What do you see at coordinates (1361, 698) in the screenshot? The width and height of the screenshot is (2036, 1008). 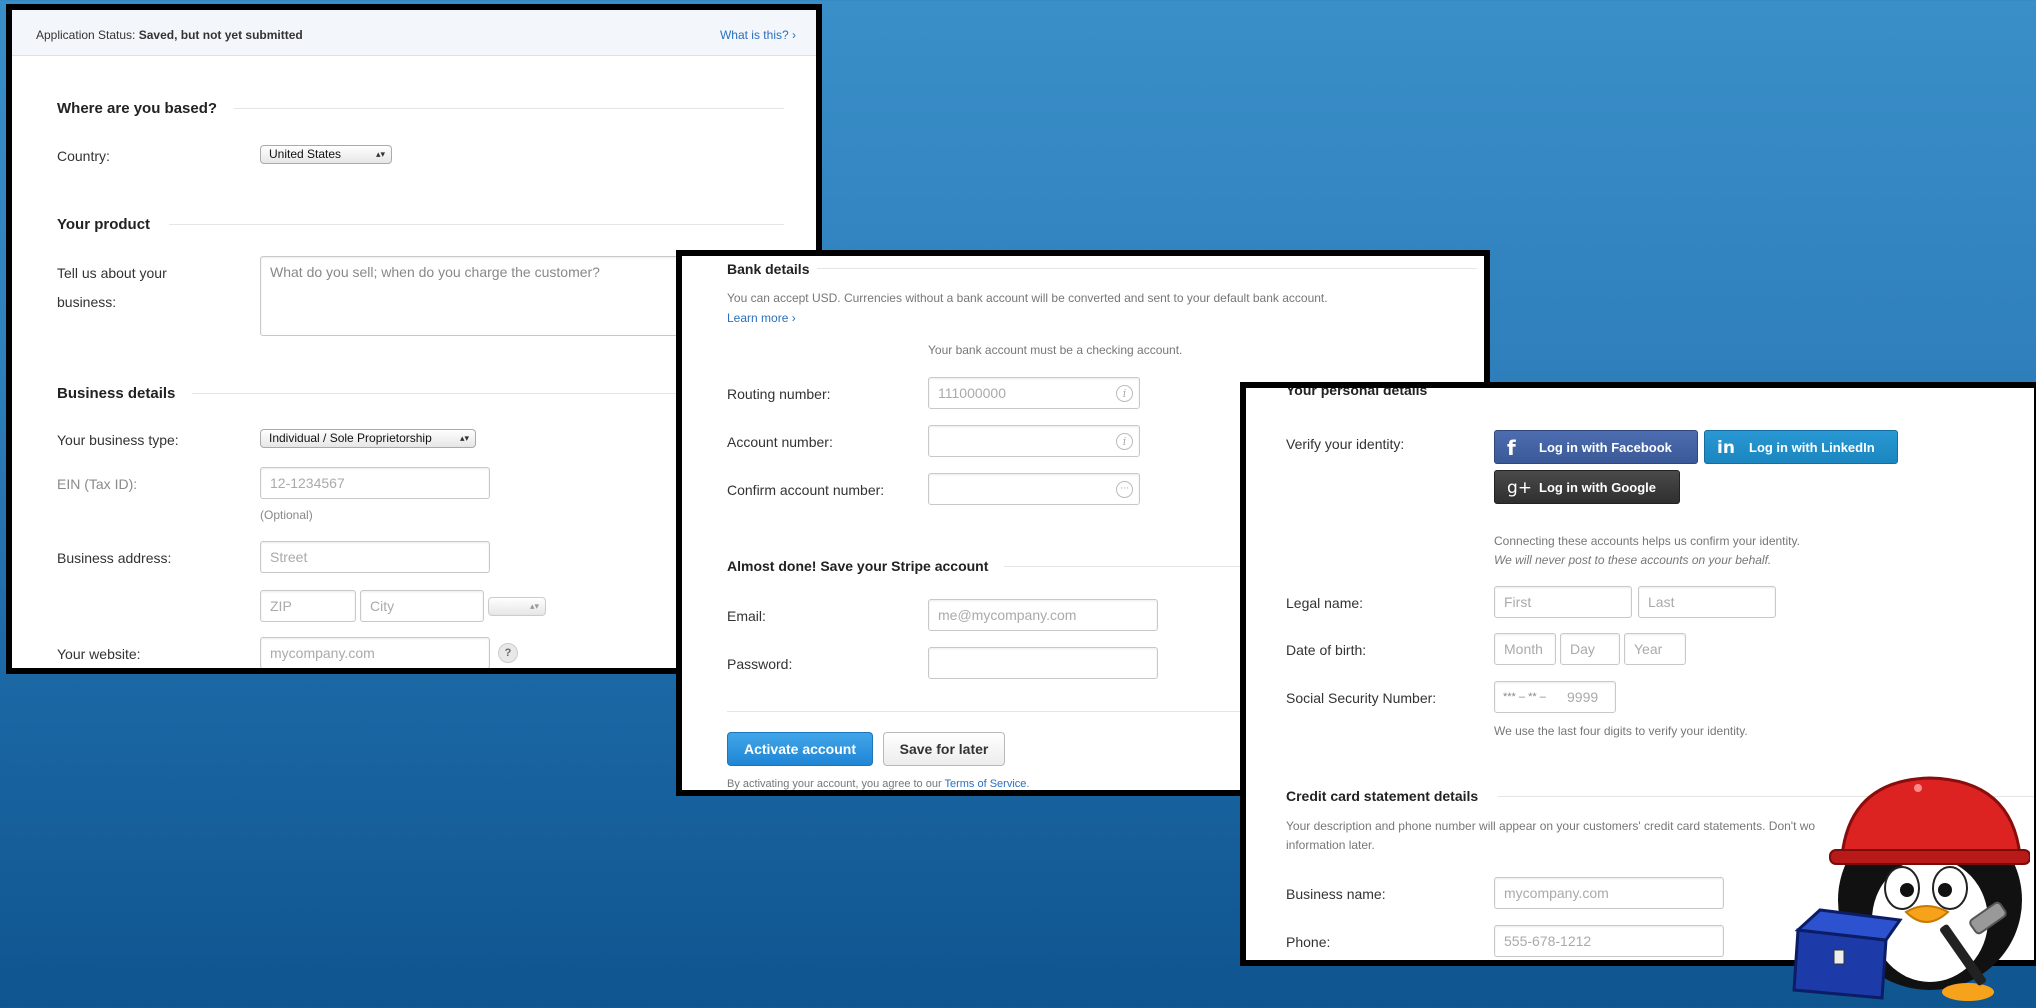 I see `ssn-label: Social Security Number:` at bounding box center [1361, 698].